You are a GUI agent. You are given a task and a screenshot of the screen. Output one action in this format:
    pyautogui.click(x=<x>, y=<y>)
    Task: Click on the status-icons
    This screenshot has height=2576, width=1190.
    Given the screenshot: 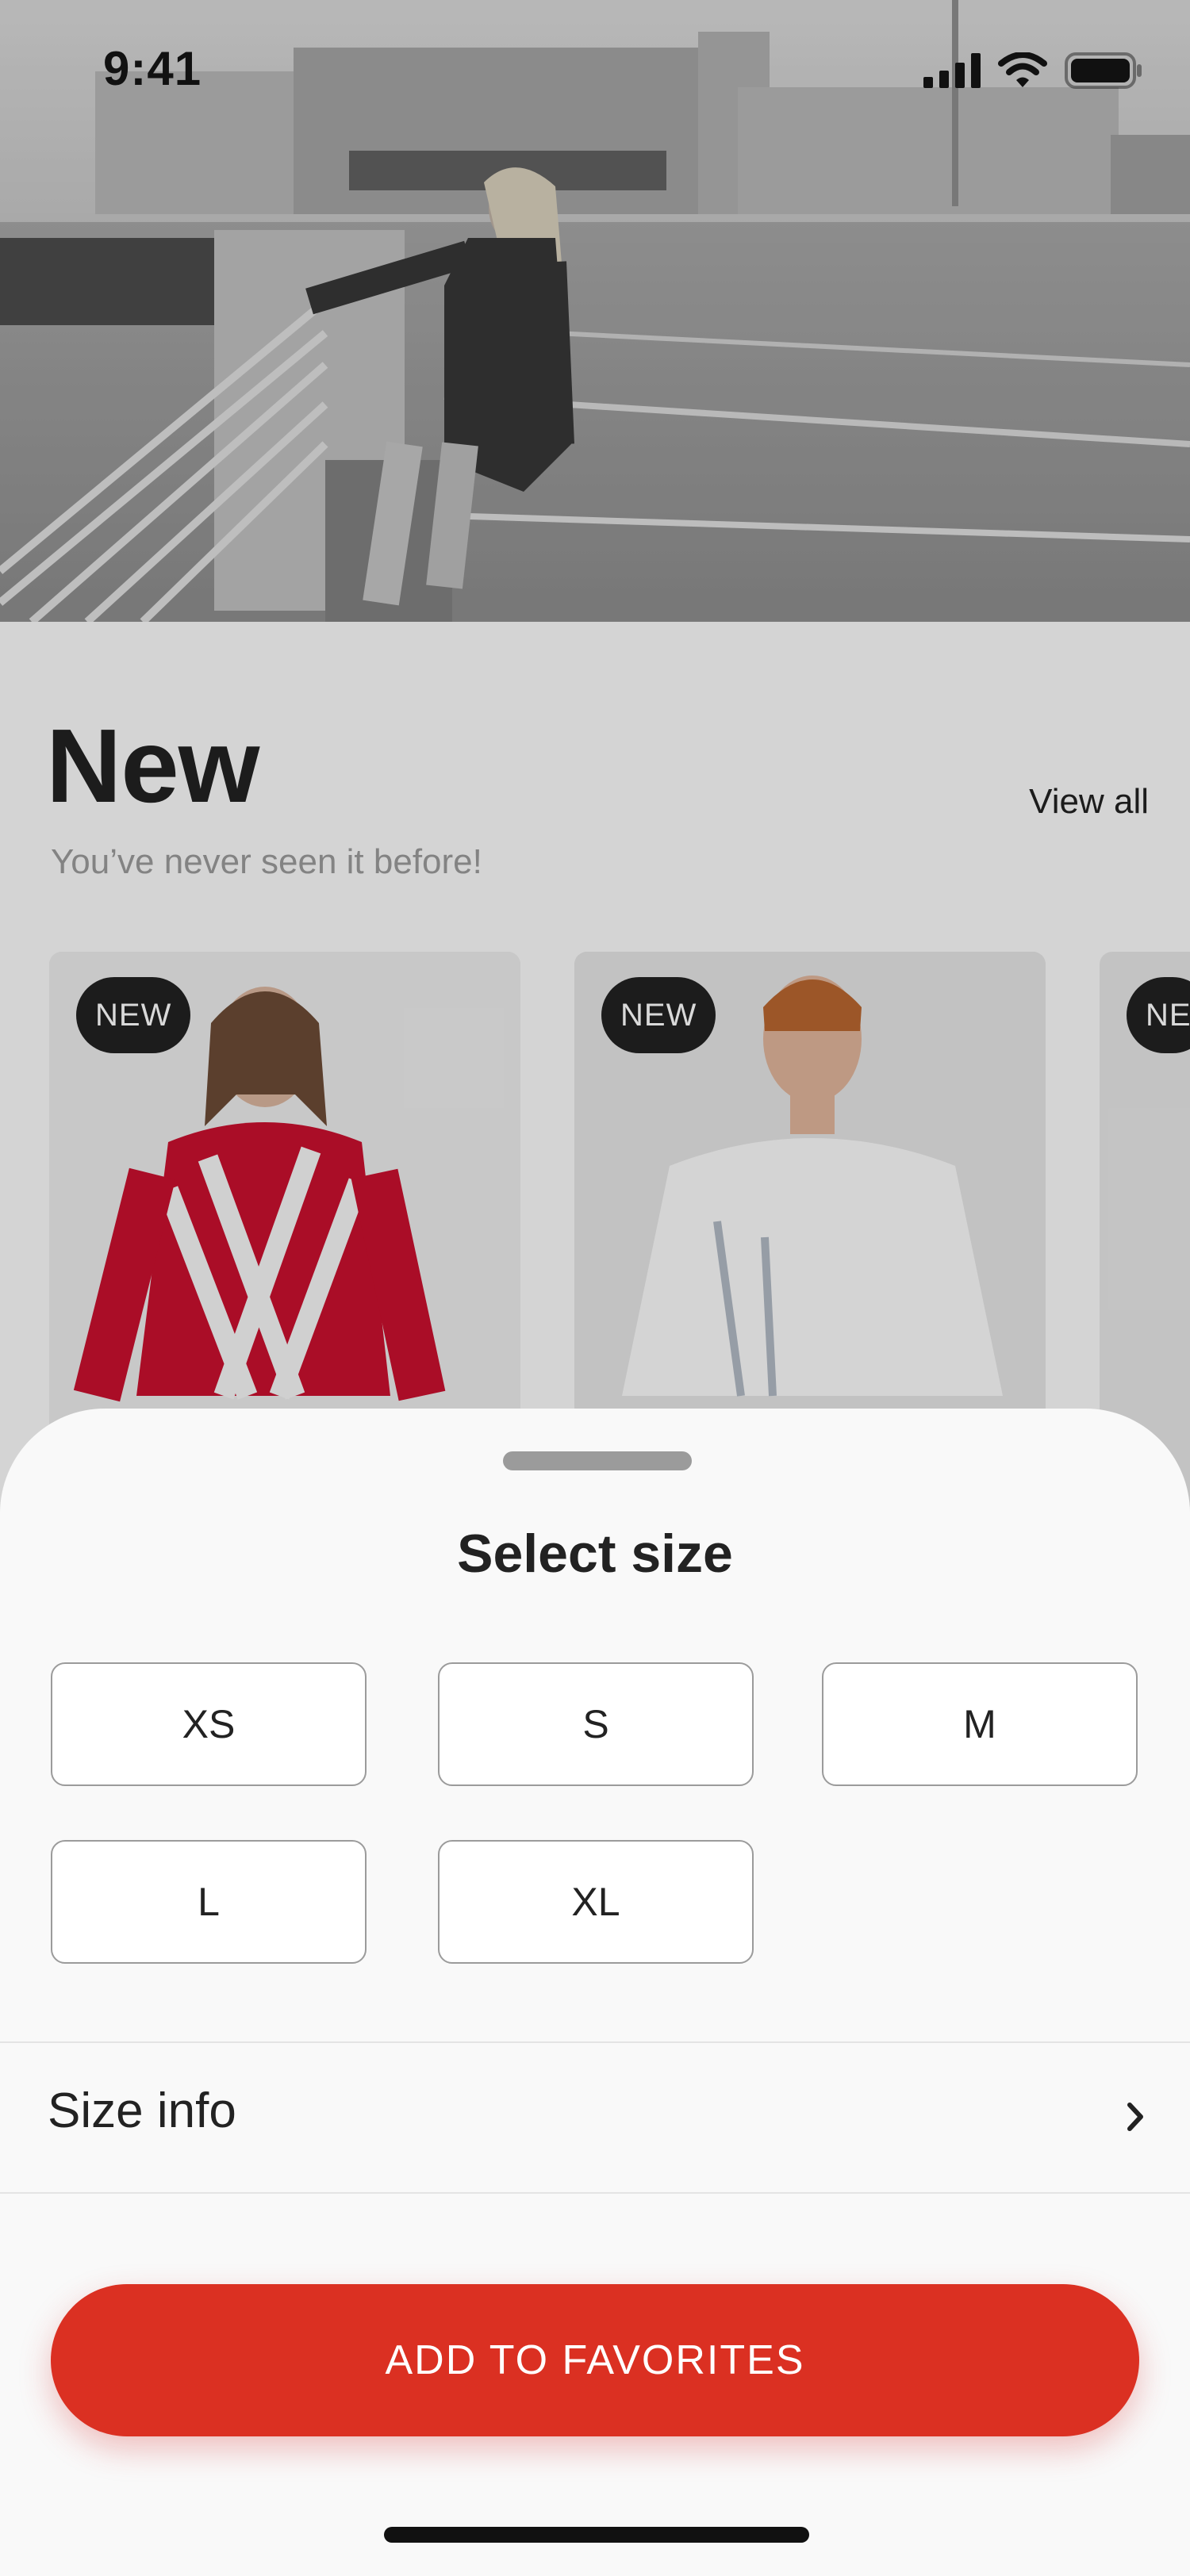 What is the action you would take?
    pyautogui.click(x=1032, y=71)
    